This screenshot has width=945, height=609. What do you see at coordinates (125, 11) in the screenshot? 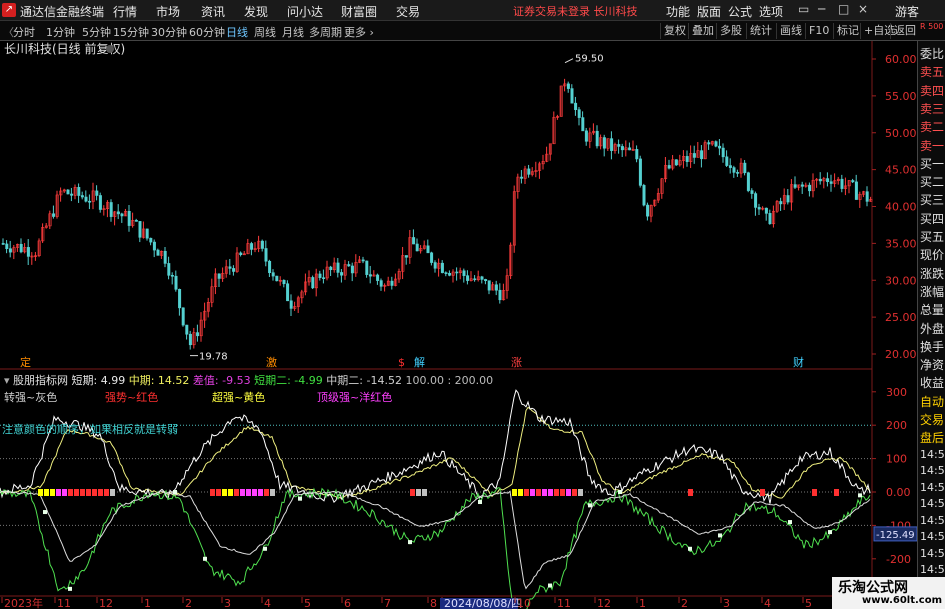
I see `menu-market-quote: 行情` at bounding box center [125, 11].